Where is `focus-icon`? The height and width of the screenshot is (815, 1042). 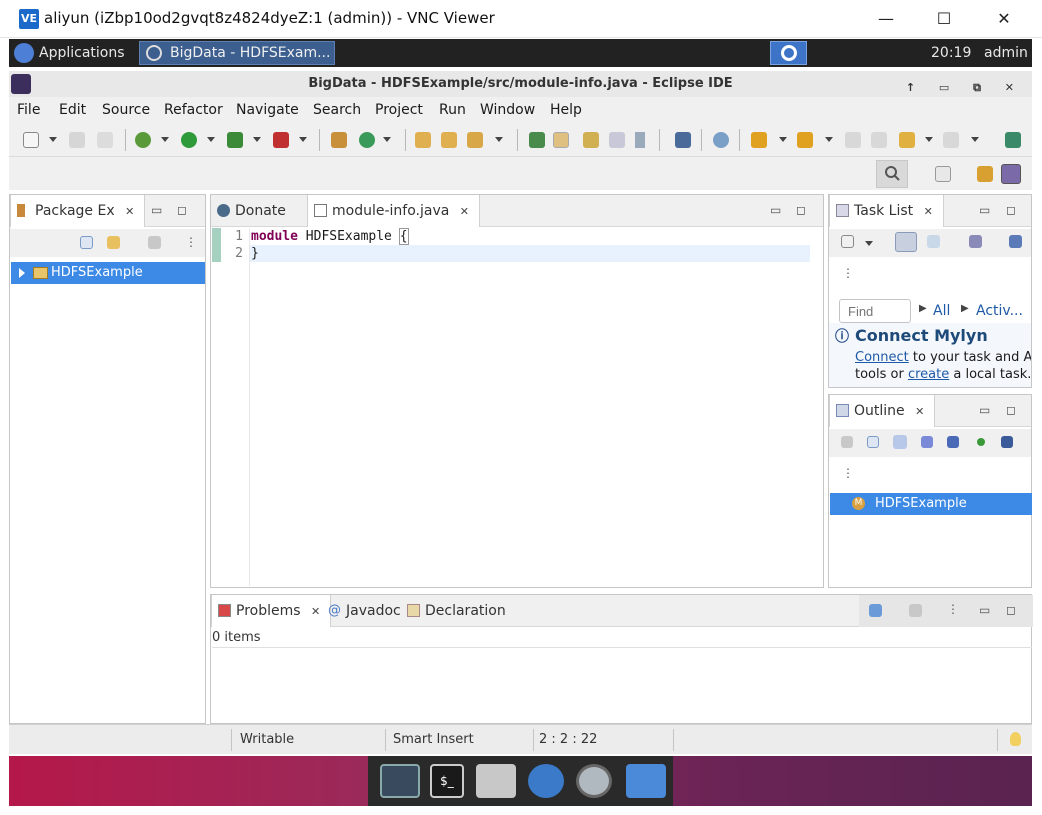 focus-icon is located at coordinates (975, 241).